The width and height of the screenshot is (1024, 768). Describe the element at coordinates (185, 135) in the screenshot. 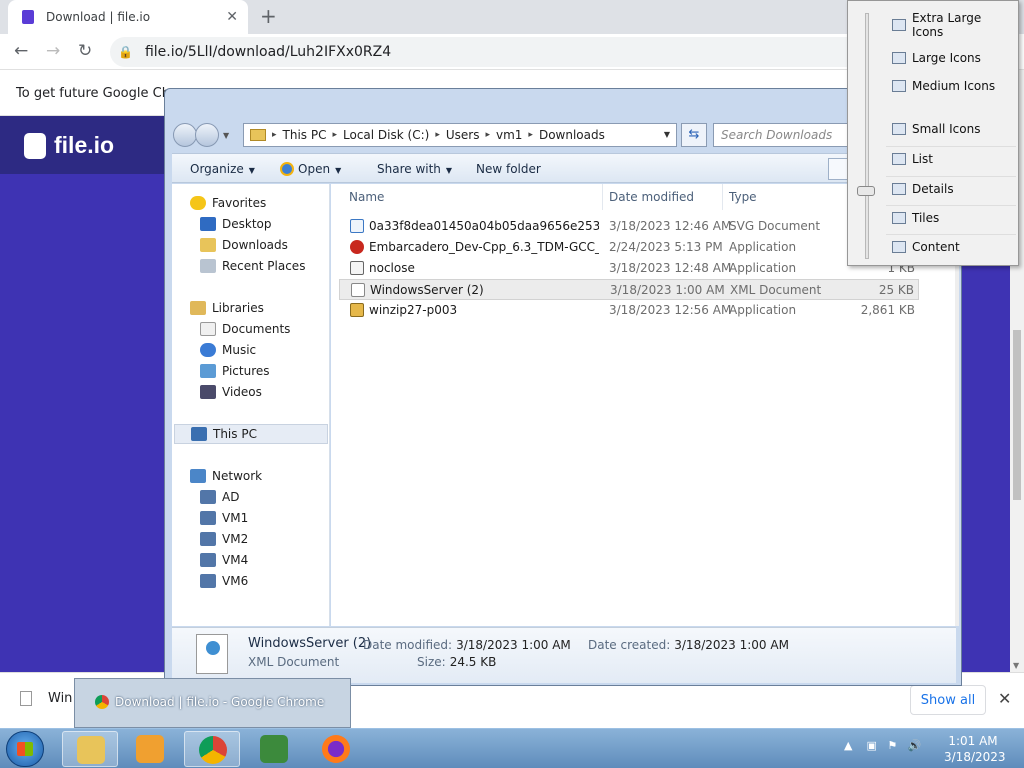

I see `back-button` at that location.